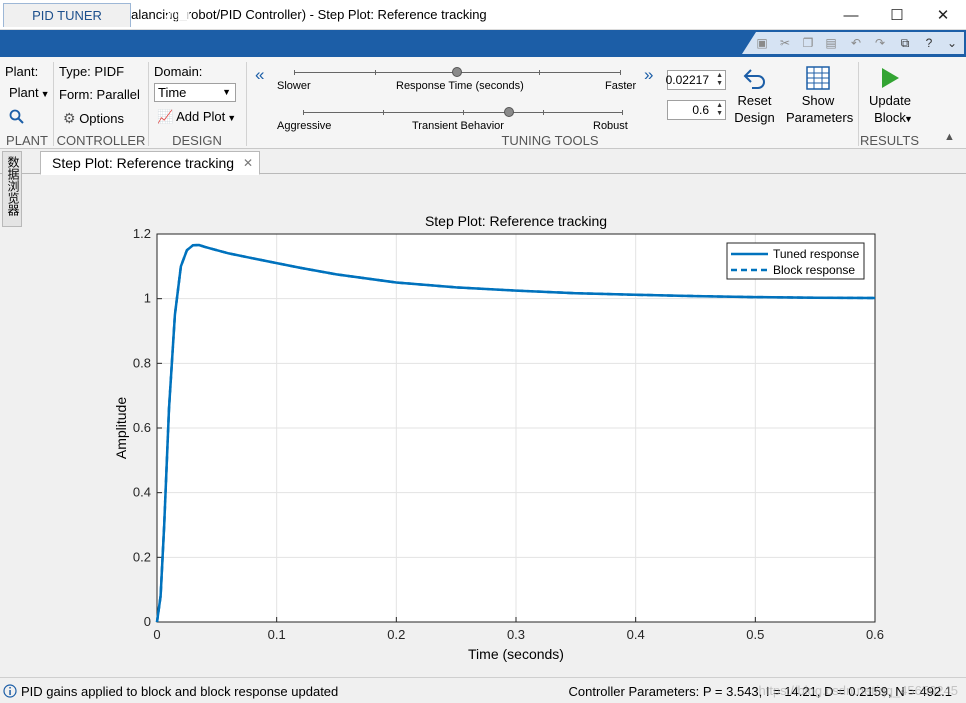 The image size is (966, 703). Describe the element at coordinates (165, 116) in the screenshot. I see `add-plot-icon: 📈` at that location.